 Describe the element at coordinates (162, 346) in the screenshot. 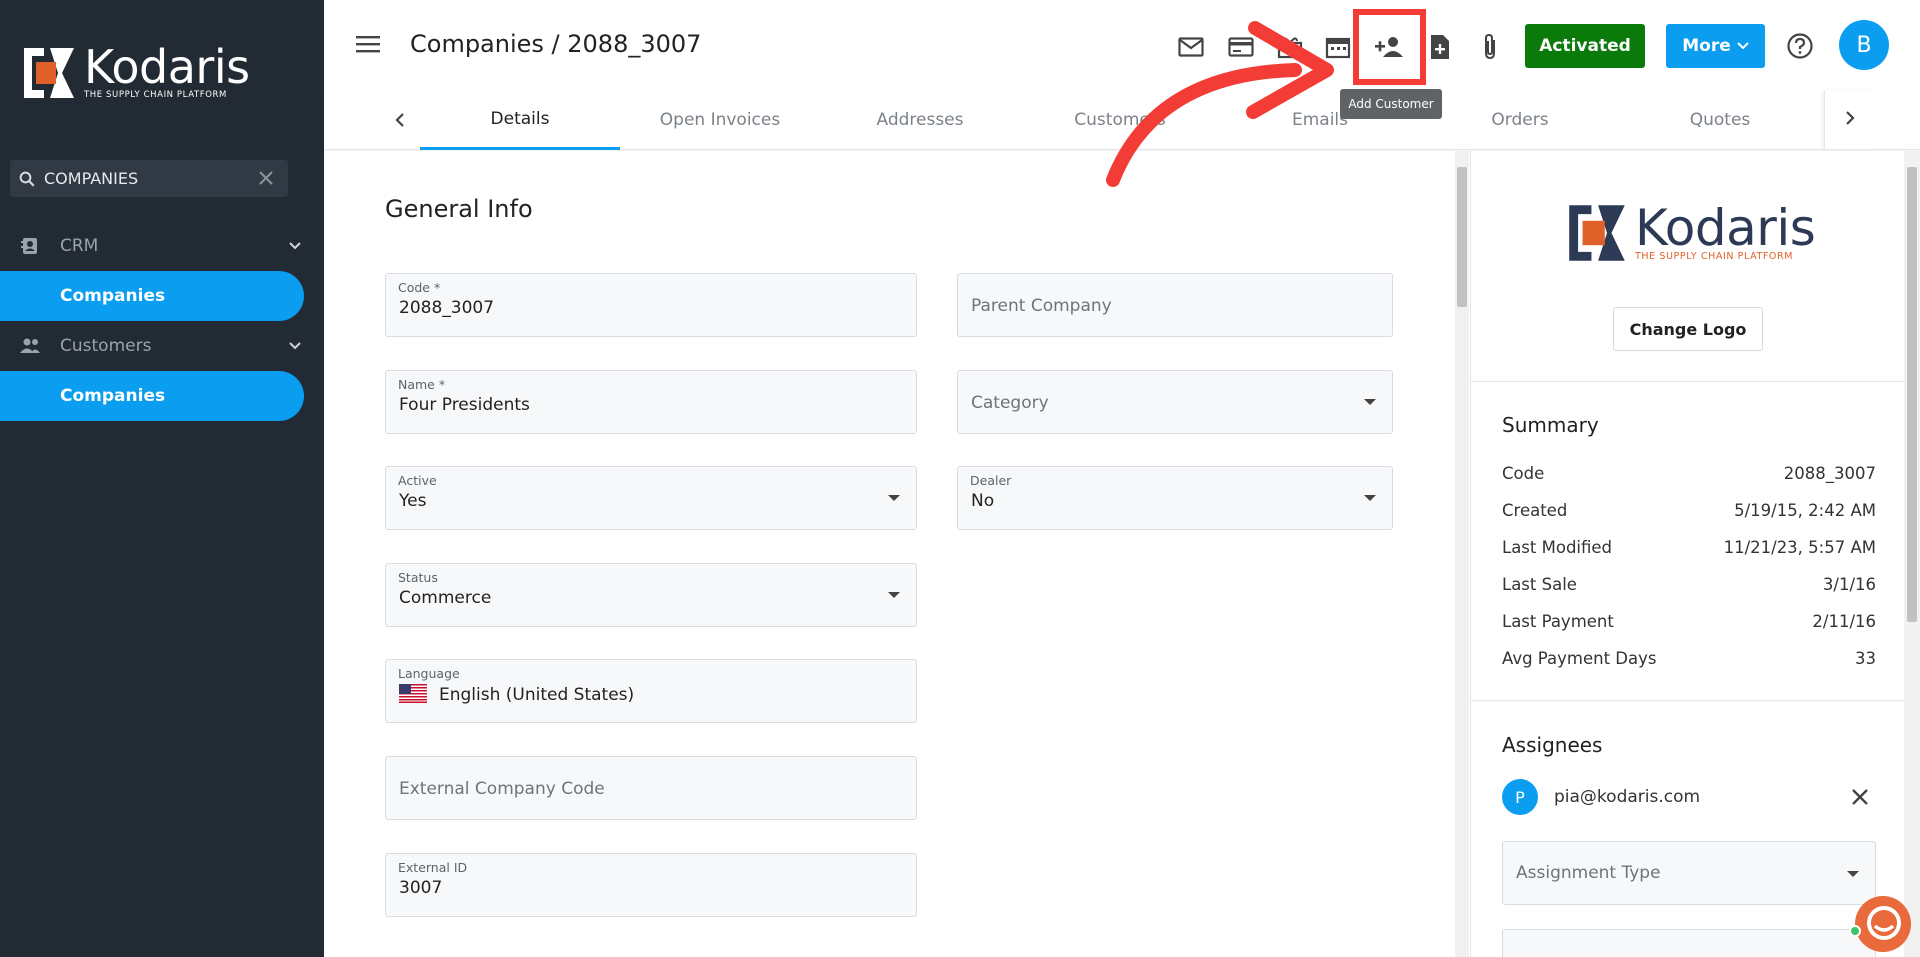

I see `sidebar-group-customers: Customers` at that location.